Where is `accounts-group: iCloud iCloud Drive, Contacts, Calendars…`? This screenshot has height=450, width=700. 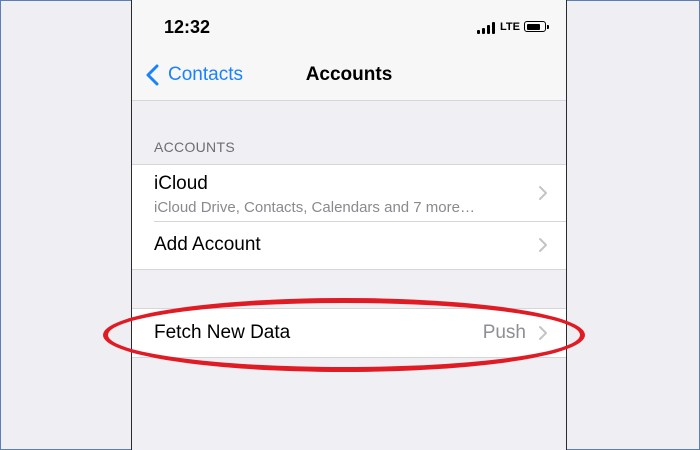 accounts-group: iCloud iCloud Drive, Contacts, Calendars… is located at coordinates (349, 217).